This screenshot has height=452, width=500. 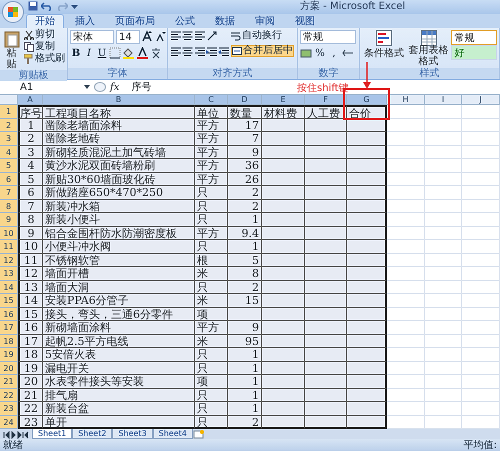 I want to click on row-header: 8, so click(x=9, y=206).